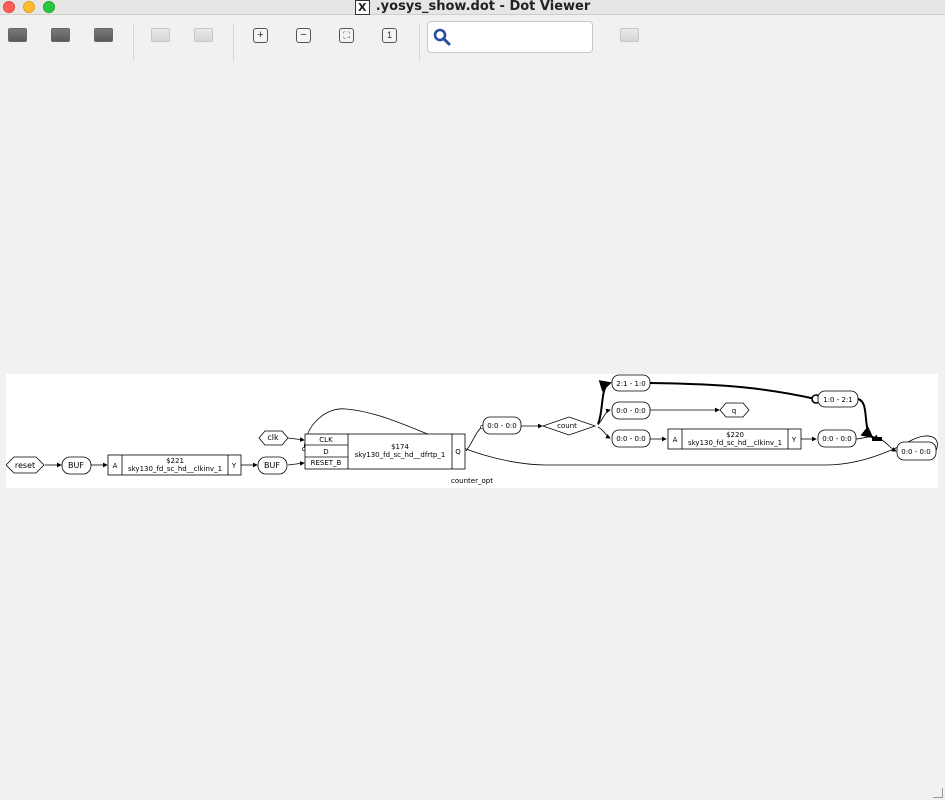 The height and width of the screenshot is (800, 945). I want to click on plus-icon: +, so click(260, 35).